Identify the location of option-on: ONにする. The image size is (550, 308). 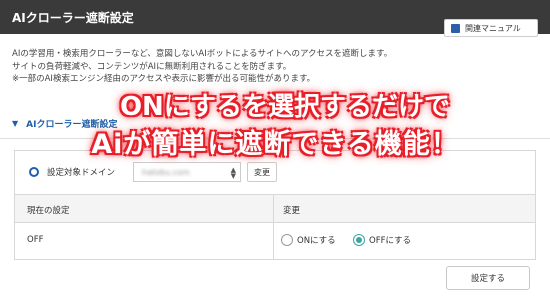
(308, 240).